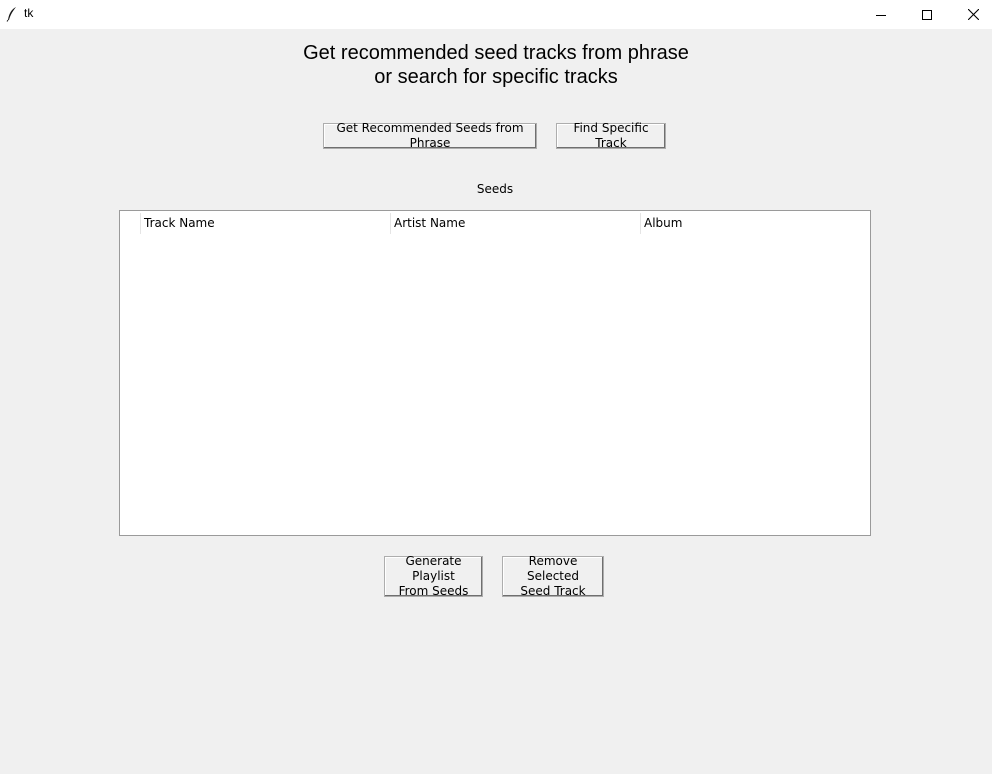  I want to click on heading-line-1: Get recommended seed tracks from phrase, so click(496, 53).